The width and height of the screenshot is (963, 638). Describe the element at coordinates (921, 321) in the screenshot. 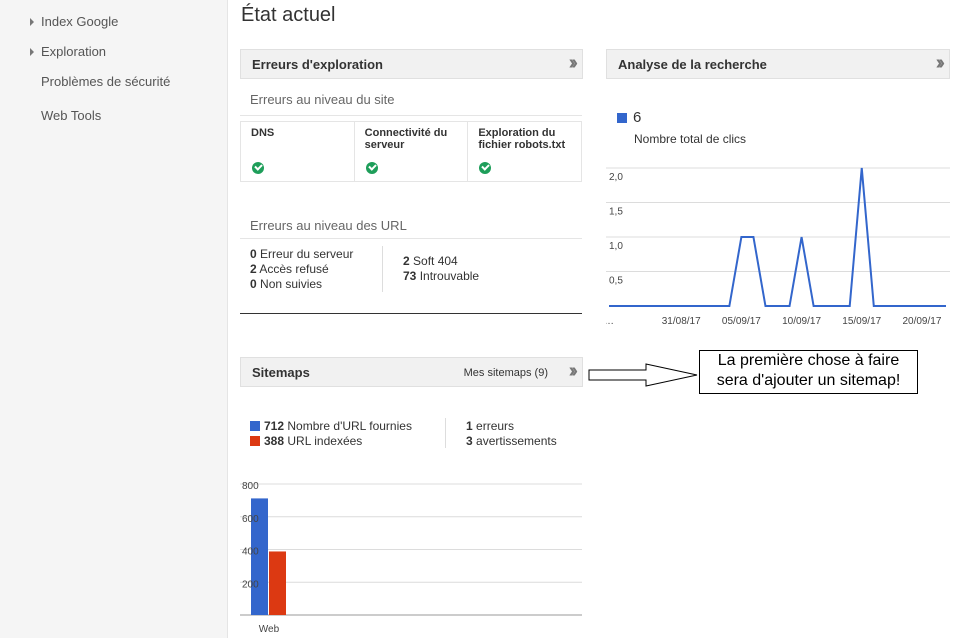

I see `x-tick-label: 20/09/17` at that location.